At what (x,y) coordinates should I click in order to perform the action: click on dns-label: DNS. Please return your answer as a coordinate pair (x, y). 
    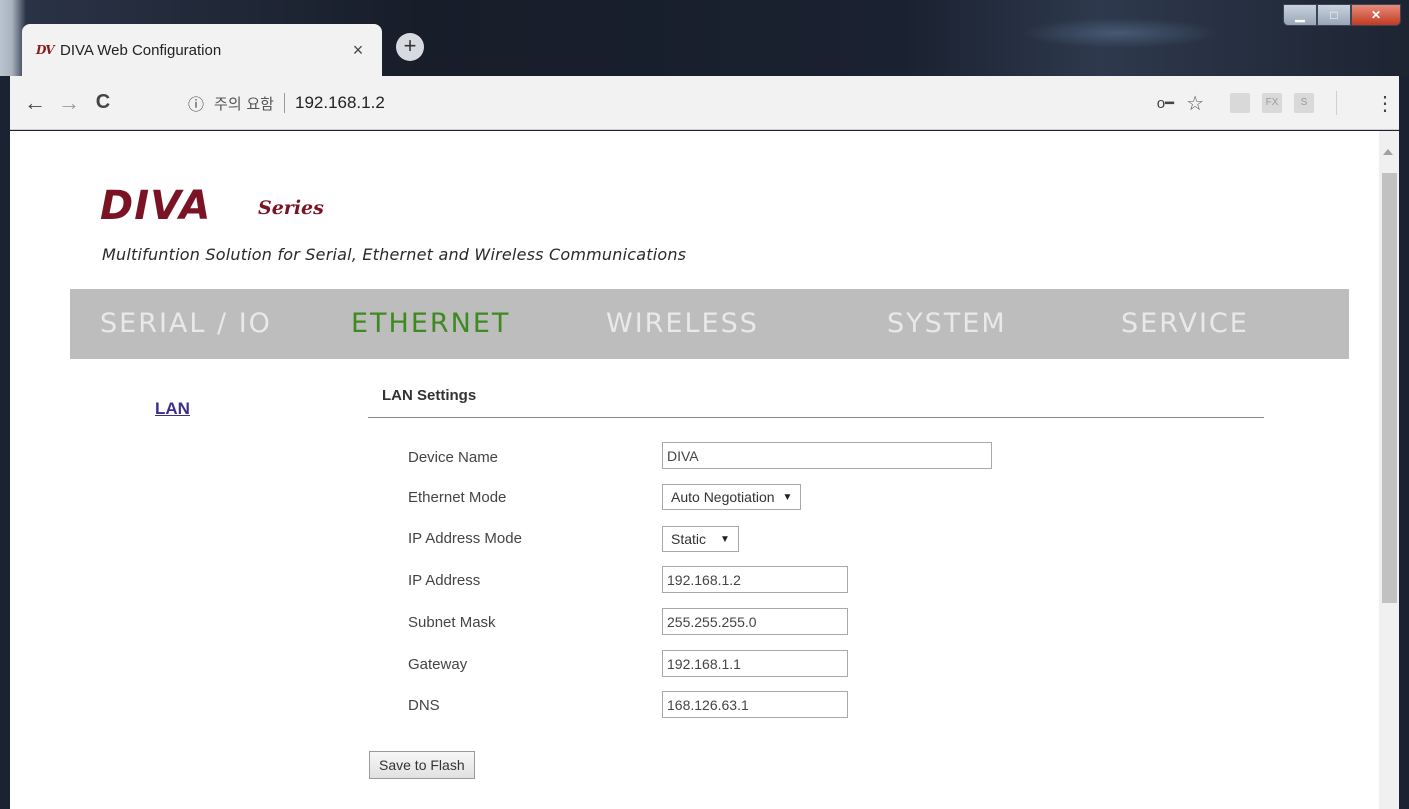
    Looking at the image, I should click on (424, 705).